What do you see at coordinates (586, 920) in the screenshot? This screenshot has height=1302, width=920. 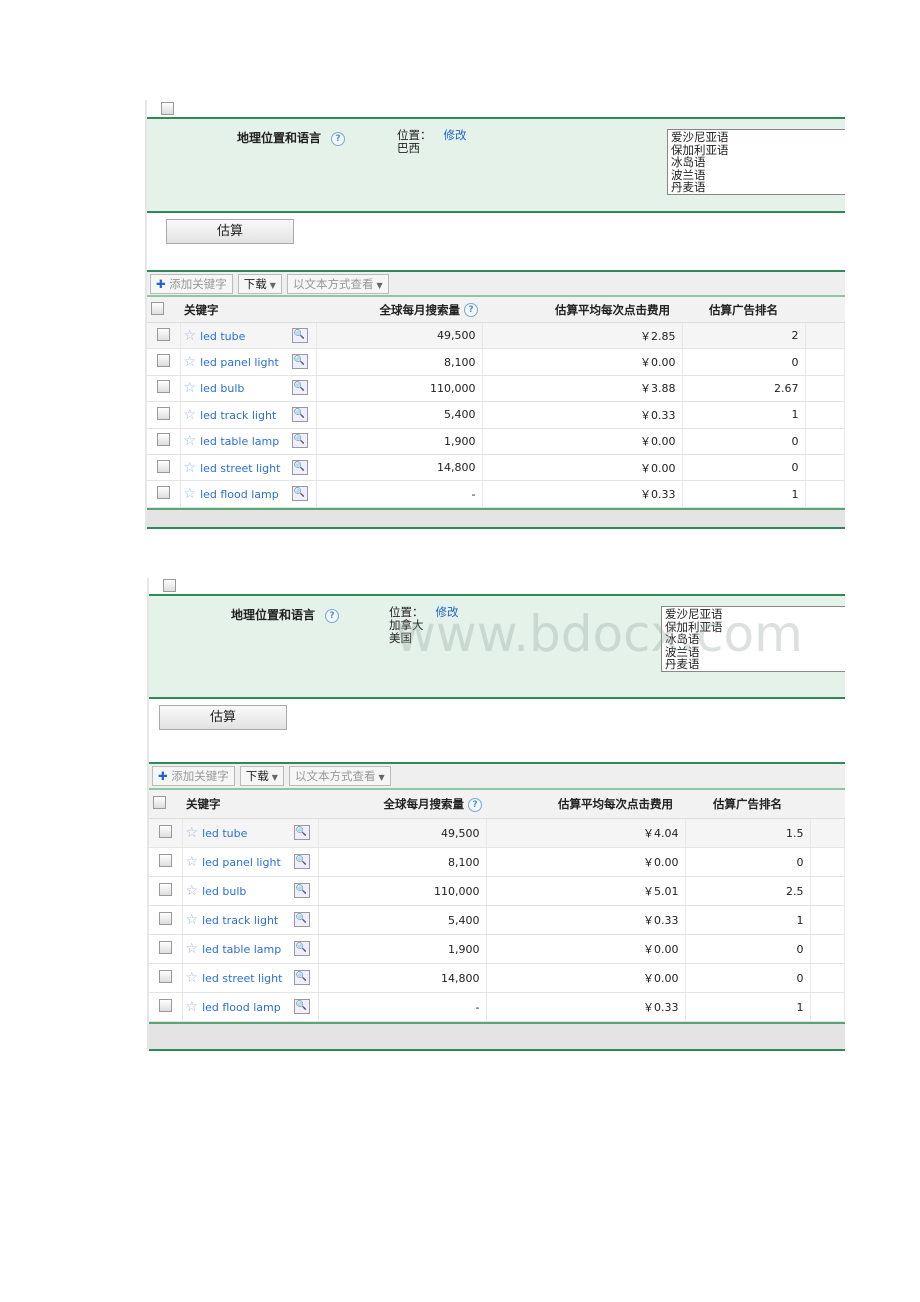 I see `cpc-cell: ￥0.33` at bounding box center [586, 920].